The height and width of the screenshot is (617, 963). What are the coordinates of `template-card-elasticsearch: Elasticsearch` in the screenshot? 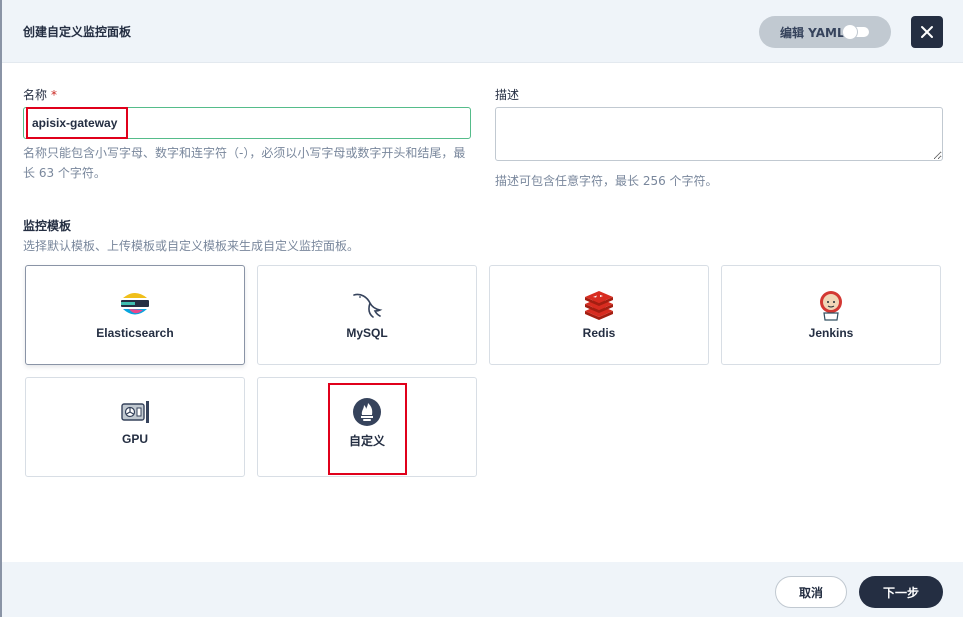 It's located at (135, 315).